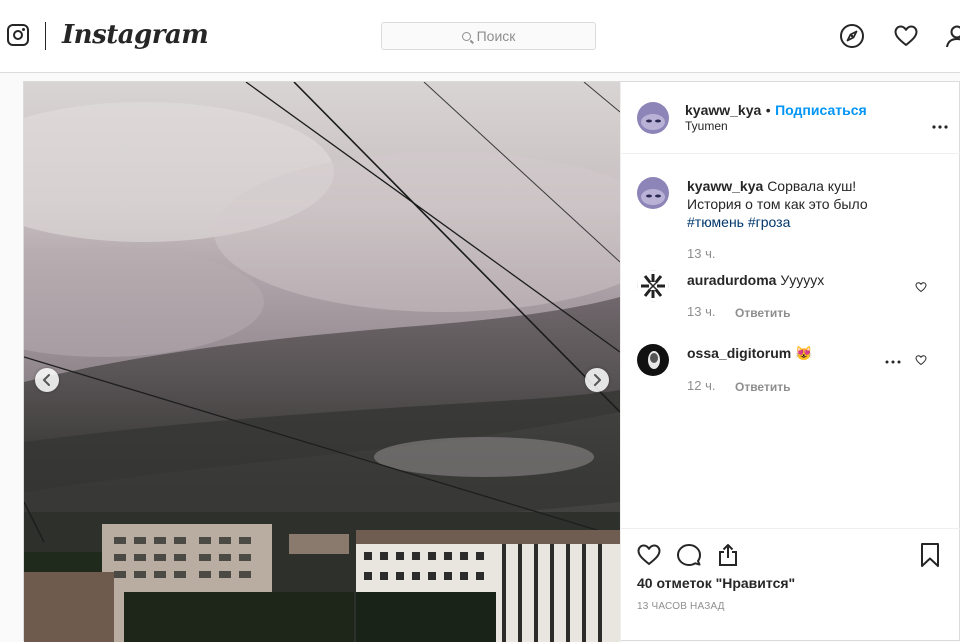 The image size is (960, 642). Describe the element at coordinates (45, 36) in the screenshot. I see `logo-divider` at that location.